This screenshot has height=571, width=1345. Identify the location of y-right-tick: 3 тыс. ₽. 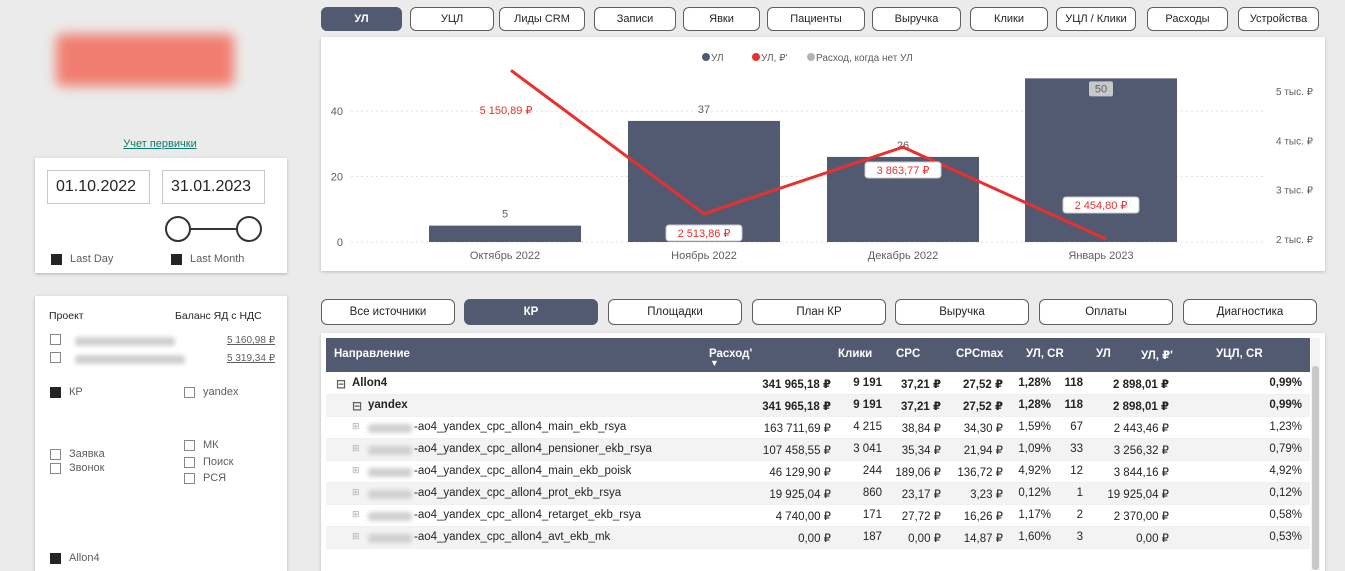
(1295, 191).